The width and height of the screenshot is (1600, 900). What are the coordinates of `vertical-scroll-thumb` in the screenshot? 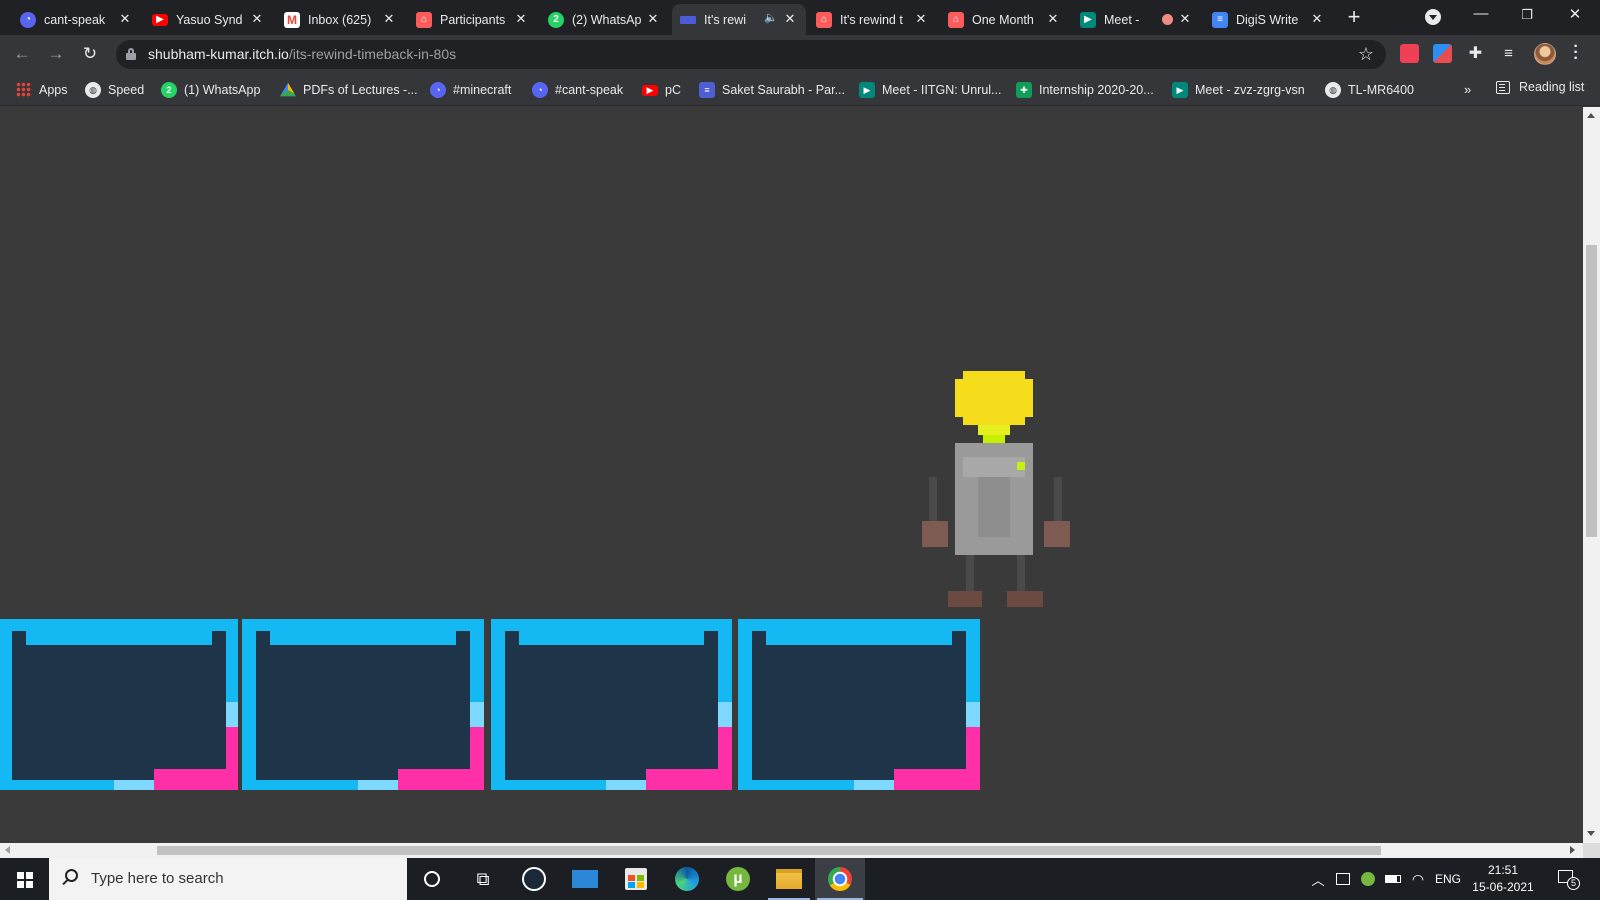 It's located at (1591, 391).